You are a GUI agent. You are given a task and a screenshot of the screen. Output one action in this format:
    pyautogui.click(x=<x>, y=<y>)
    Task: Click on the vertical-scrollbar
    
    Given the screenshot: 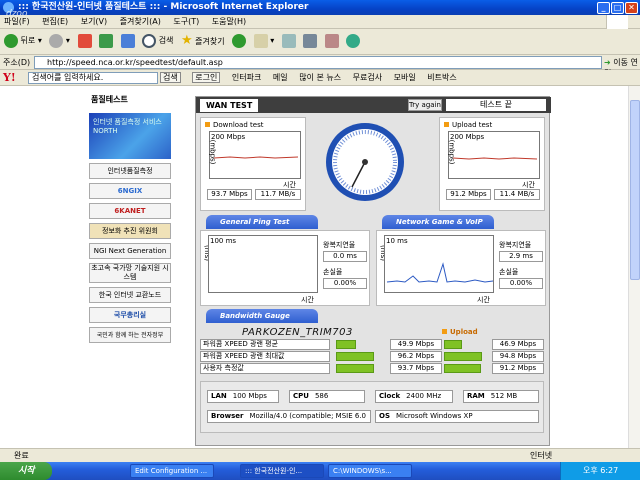 What is the action you would take?
    pyautogui.click(x=634, y=267)
    